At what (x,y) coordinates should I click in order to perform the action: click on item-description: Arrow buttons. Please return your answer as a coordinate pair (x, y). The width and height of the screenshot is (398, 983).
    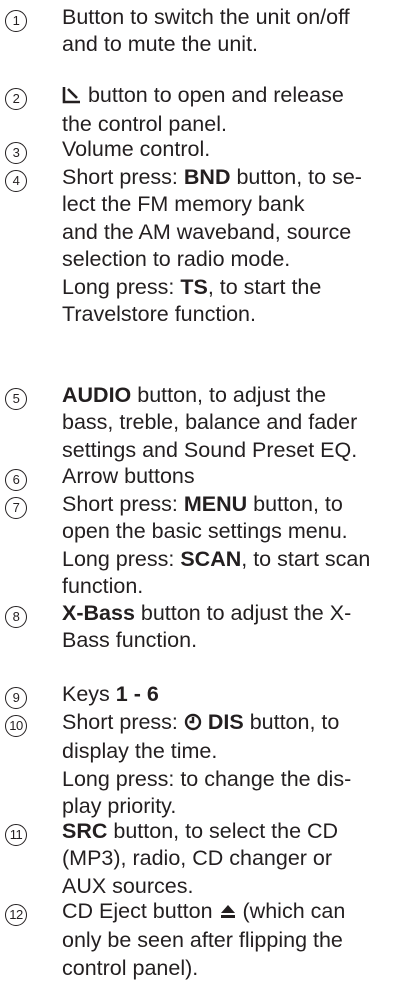
    Looking at the image, I should click on (227, 476).